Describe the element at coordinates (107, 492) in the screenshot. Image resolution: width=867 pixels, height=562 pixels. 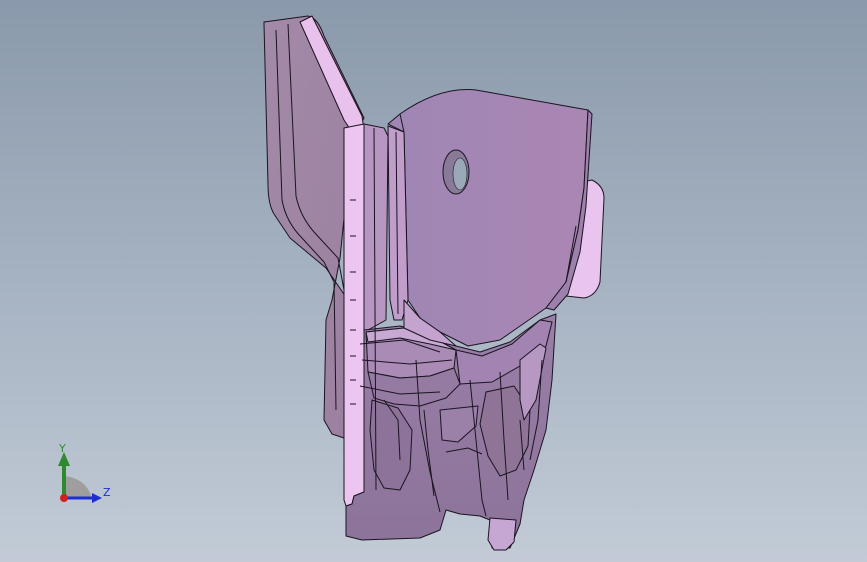
I see `z-axis-label: Z` at that location.